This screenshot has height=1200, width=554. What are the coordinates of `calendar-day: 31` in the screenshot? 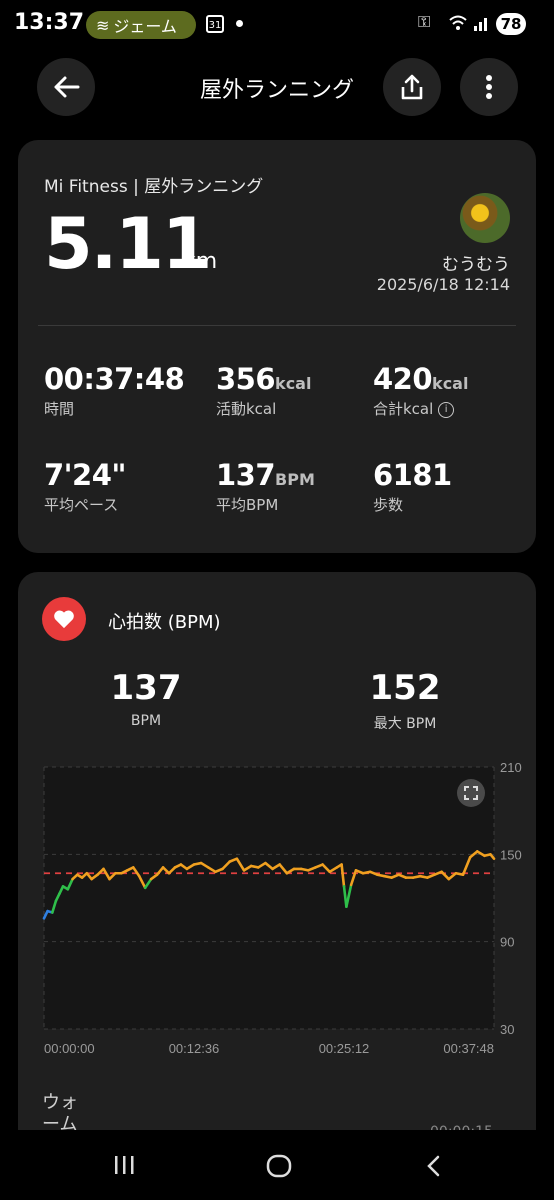 It's located at (215, 25).